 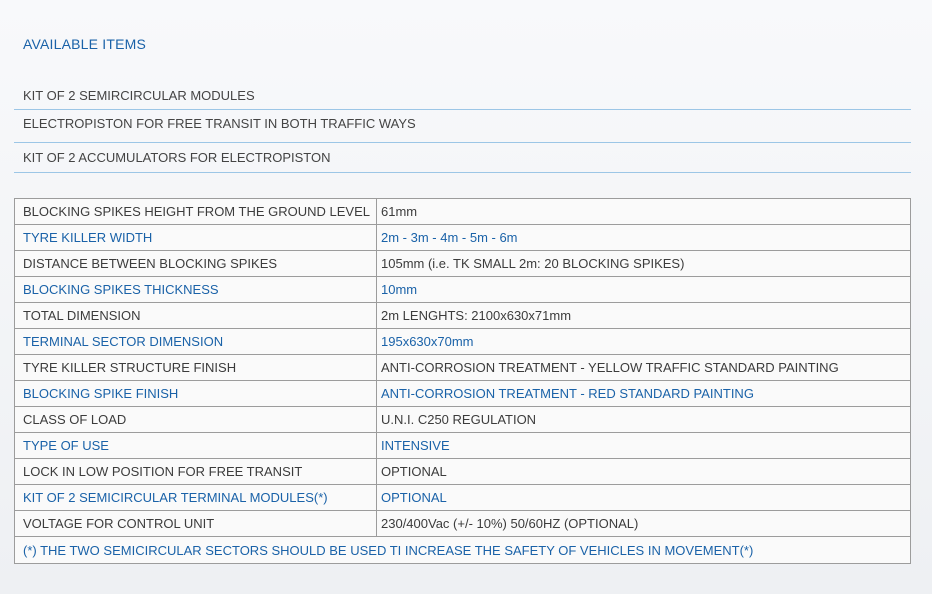 What do you see at coordinates (195, 289) in the screenshot?
I see `spec-label: BLOCKING SPIKES THICKNESS` at bounding box center [195, 289].